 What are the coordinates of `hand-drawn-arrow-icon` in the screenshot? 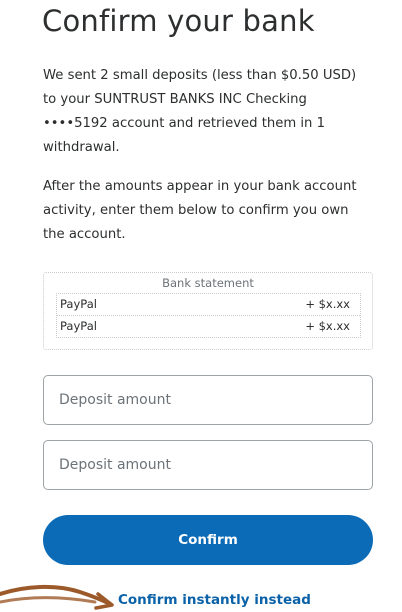 It's located at (57, 597).